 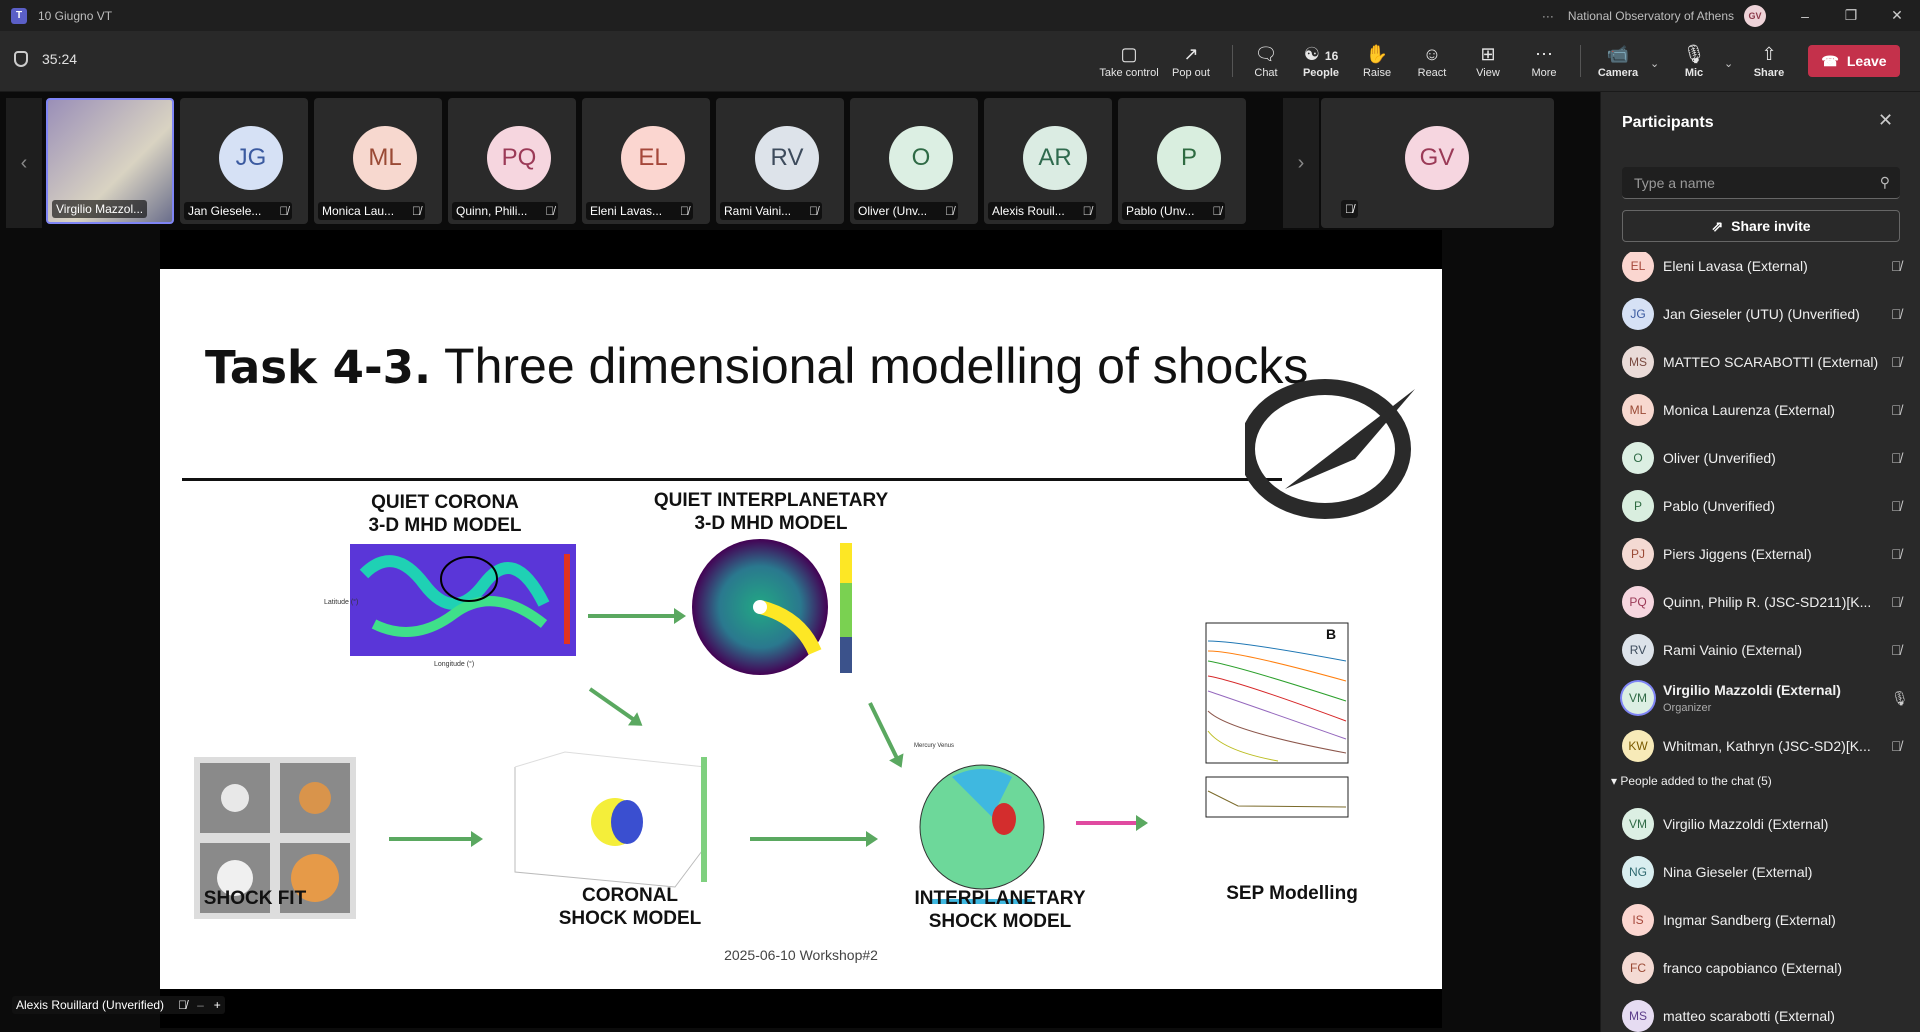 I want to click on view-button: ⊞ View, so click(x=1488, y=60).